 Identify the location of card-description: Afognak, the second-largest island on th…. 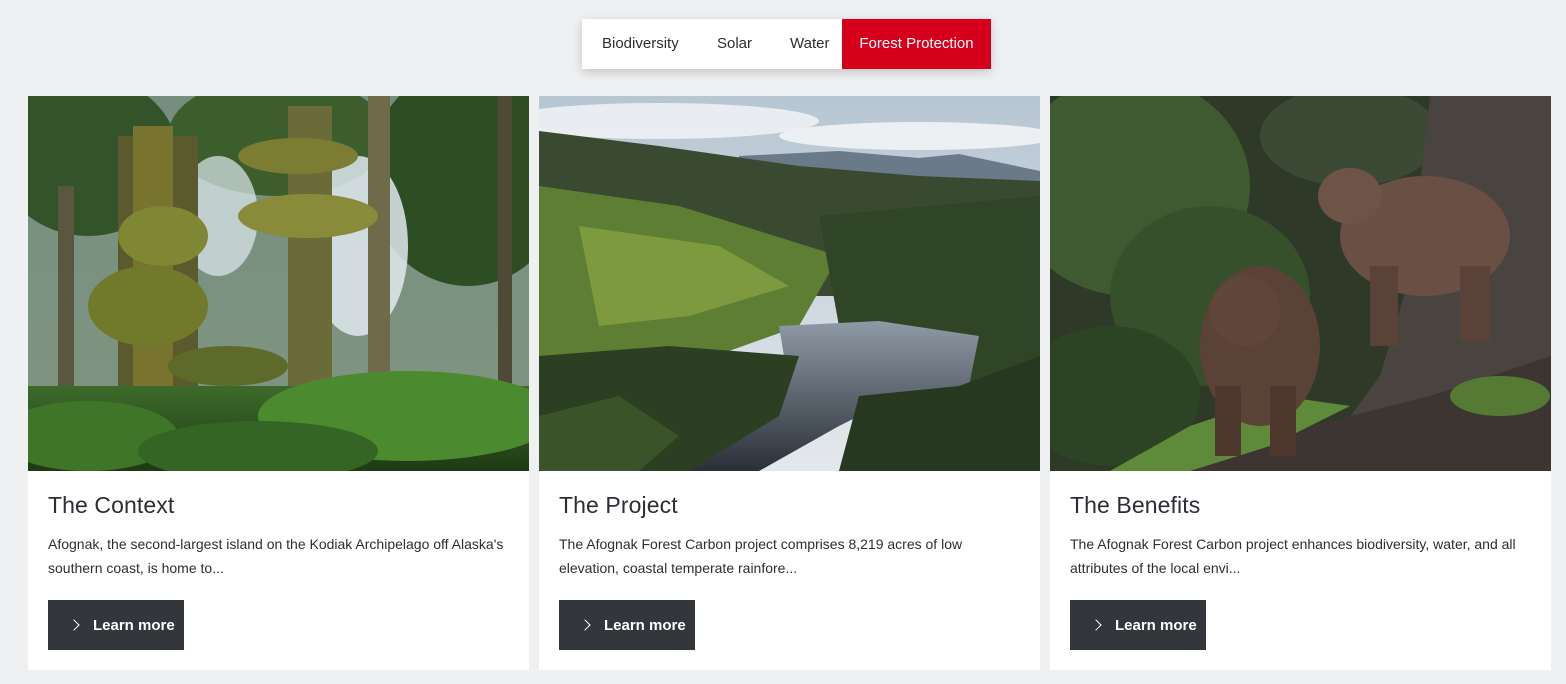
(276, 556).